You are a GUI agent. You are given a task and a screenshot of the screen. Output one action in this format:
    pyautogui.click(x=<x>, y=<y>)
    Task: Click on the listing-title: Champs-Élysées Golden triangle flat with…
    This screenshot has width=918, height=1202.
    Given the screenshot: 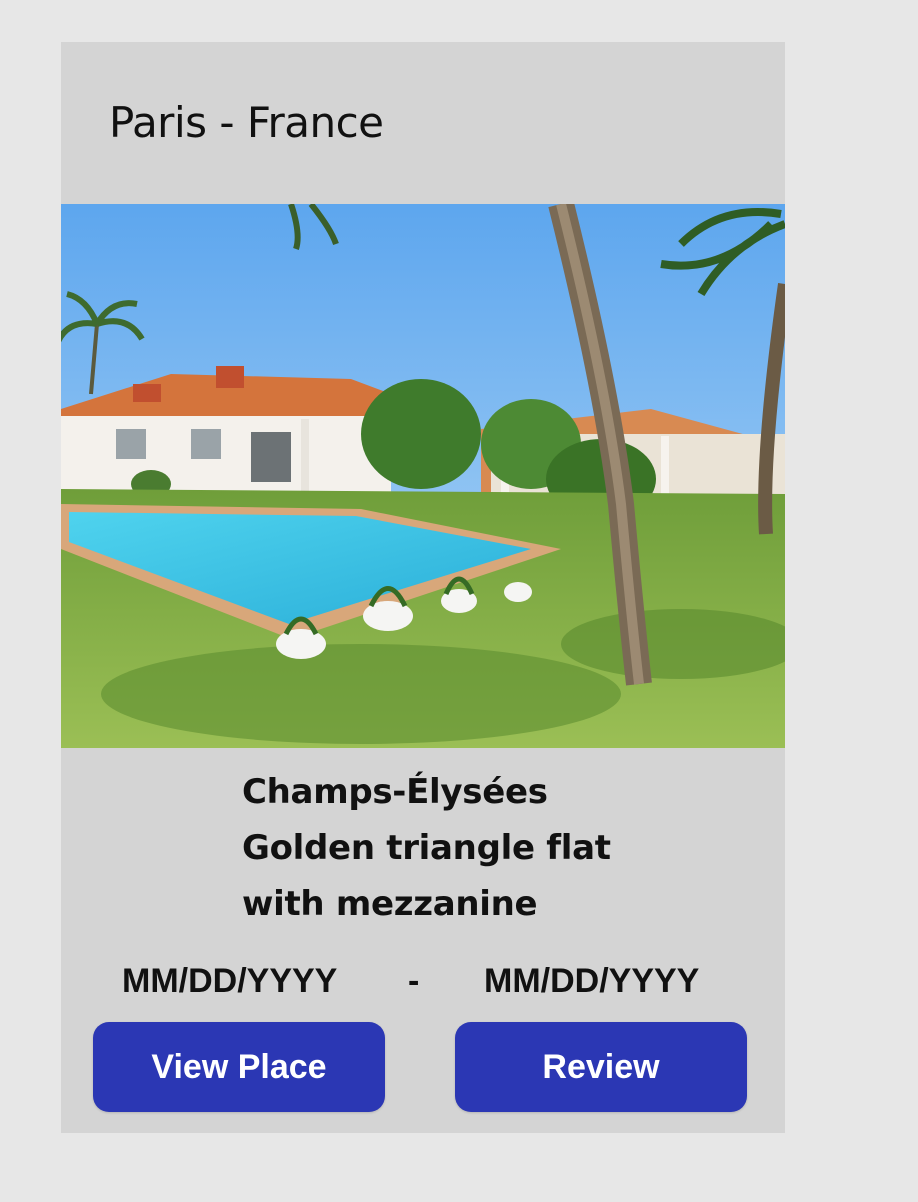 What is the action you would take?
    pyautogui.click(x=472, y=848)
    